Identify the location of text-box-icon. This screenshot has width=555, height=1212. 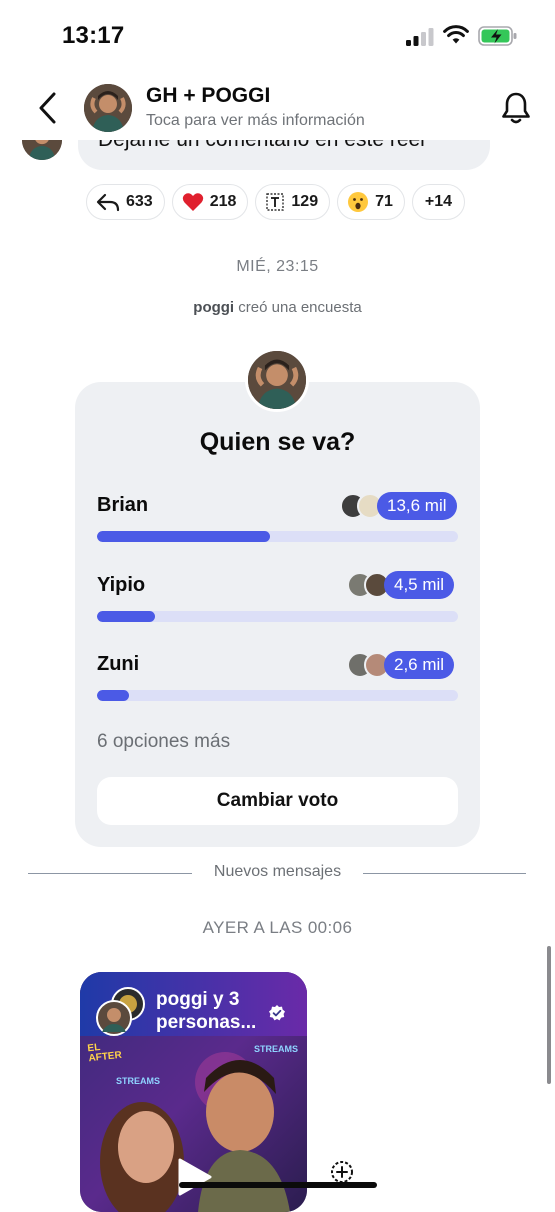
(275, 202).